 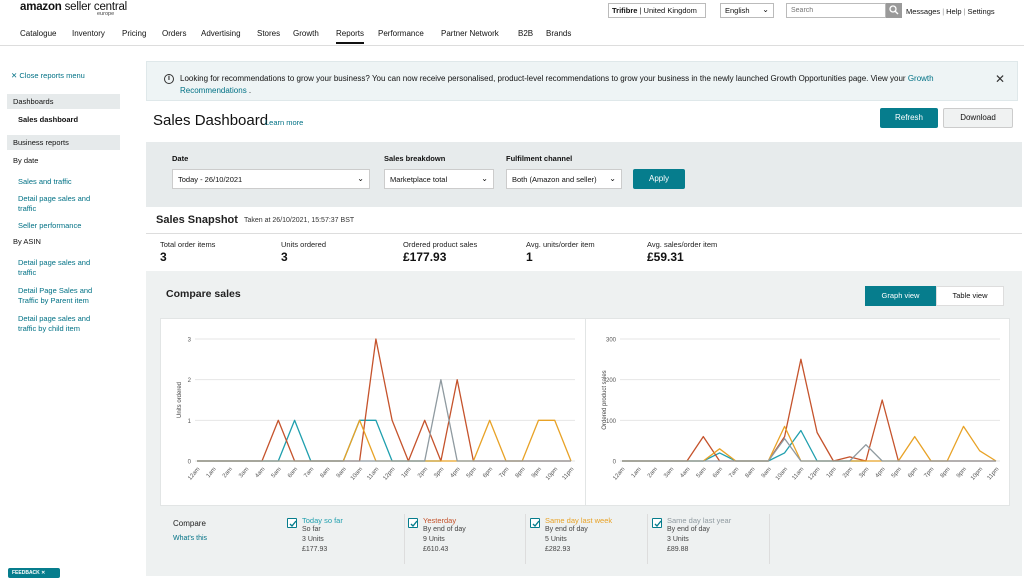 I want to click on nav-performance: Performance, so click(x=401, y=33).